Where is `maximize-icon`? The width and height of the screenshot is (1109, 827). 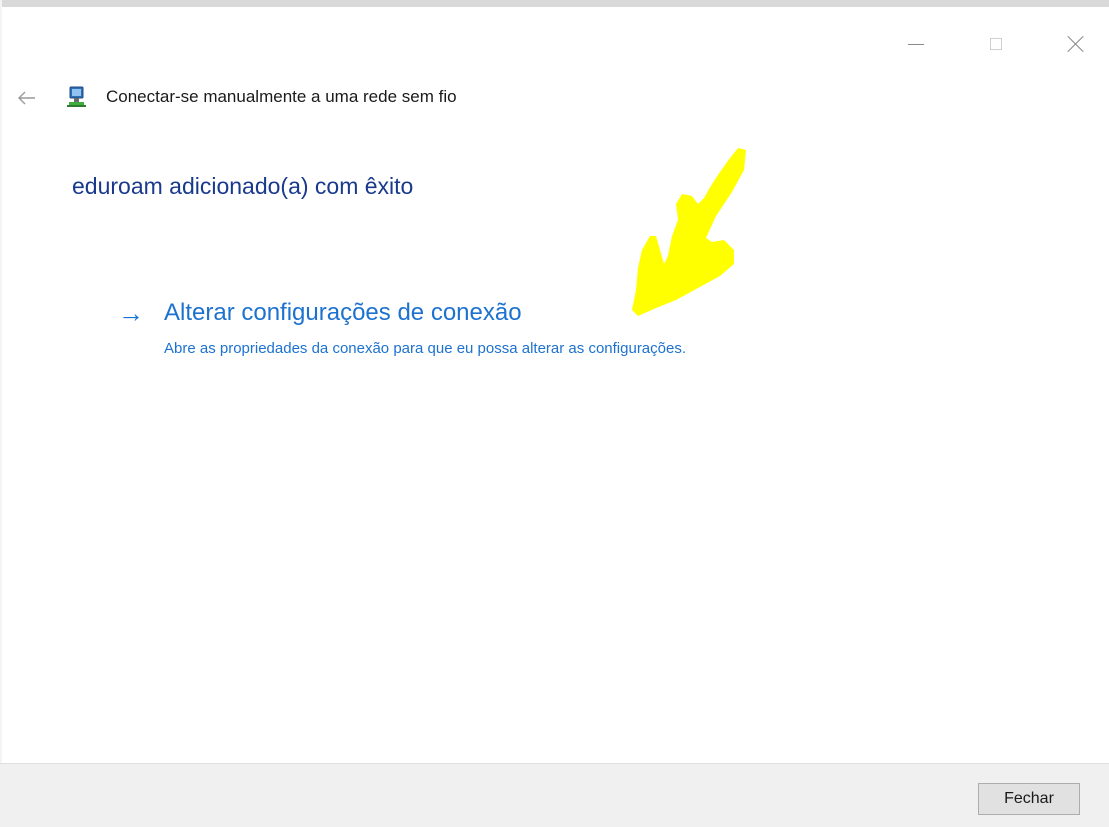 maximize-icon is located at coordinates (996, 44).